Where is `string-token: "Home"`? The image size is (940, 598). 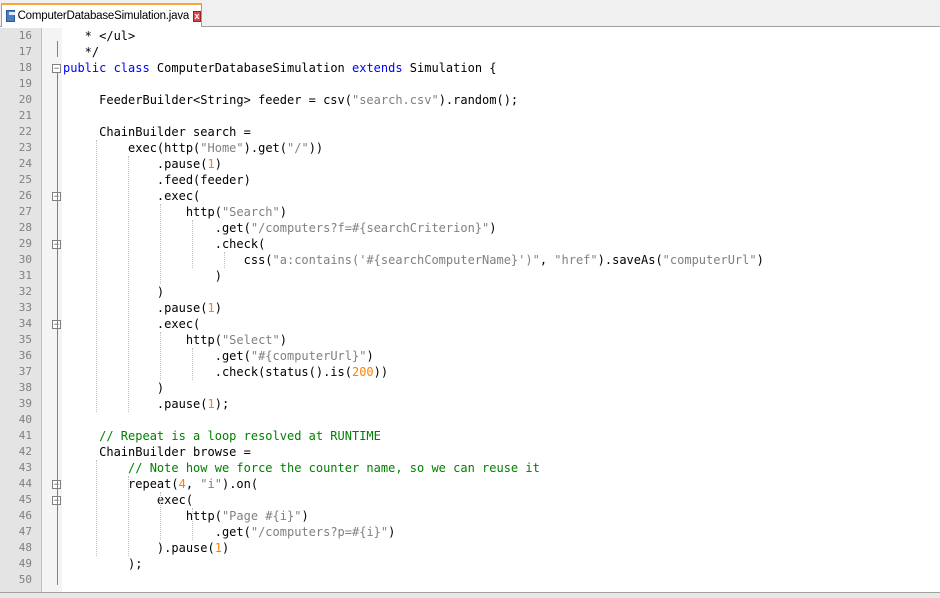
string-token: "Home" is located at coordinates (222, 148).